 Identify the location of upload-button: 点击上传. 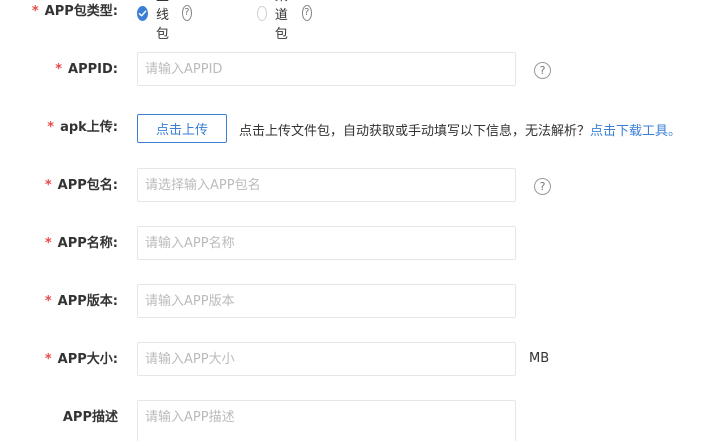
(182, 128).